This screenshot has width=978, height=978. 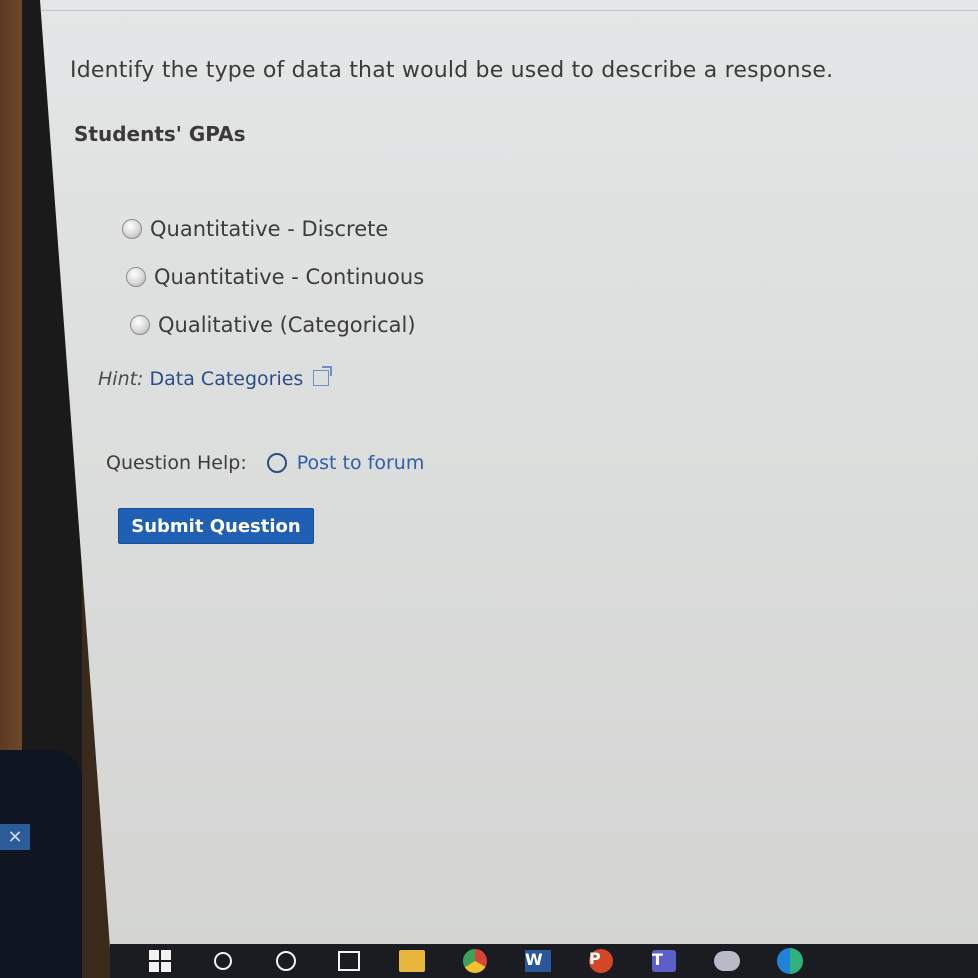 What do you see at coordinates (41, 864) in the screenshot?
I see `phone-device` at bounding box center [41, 864].